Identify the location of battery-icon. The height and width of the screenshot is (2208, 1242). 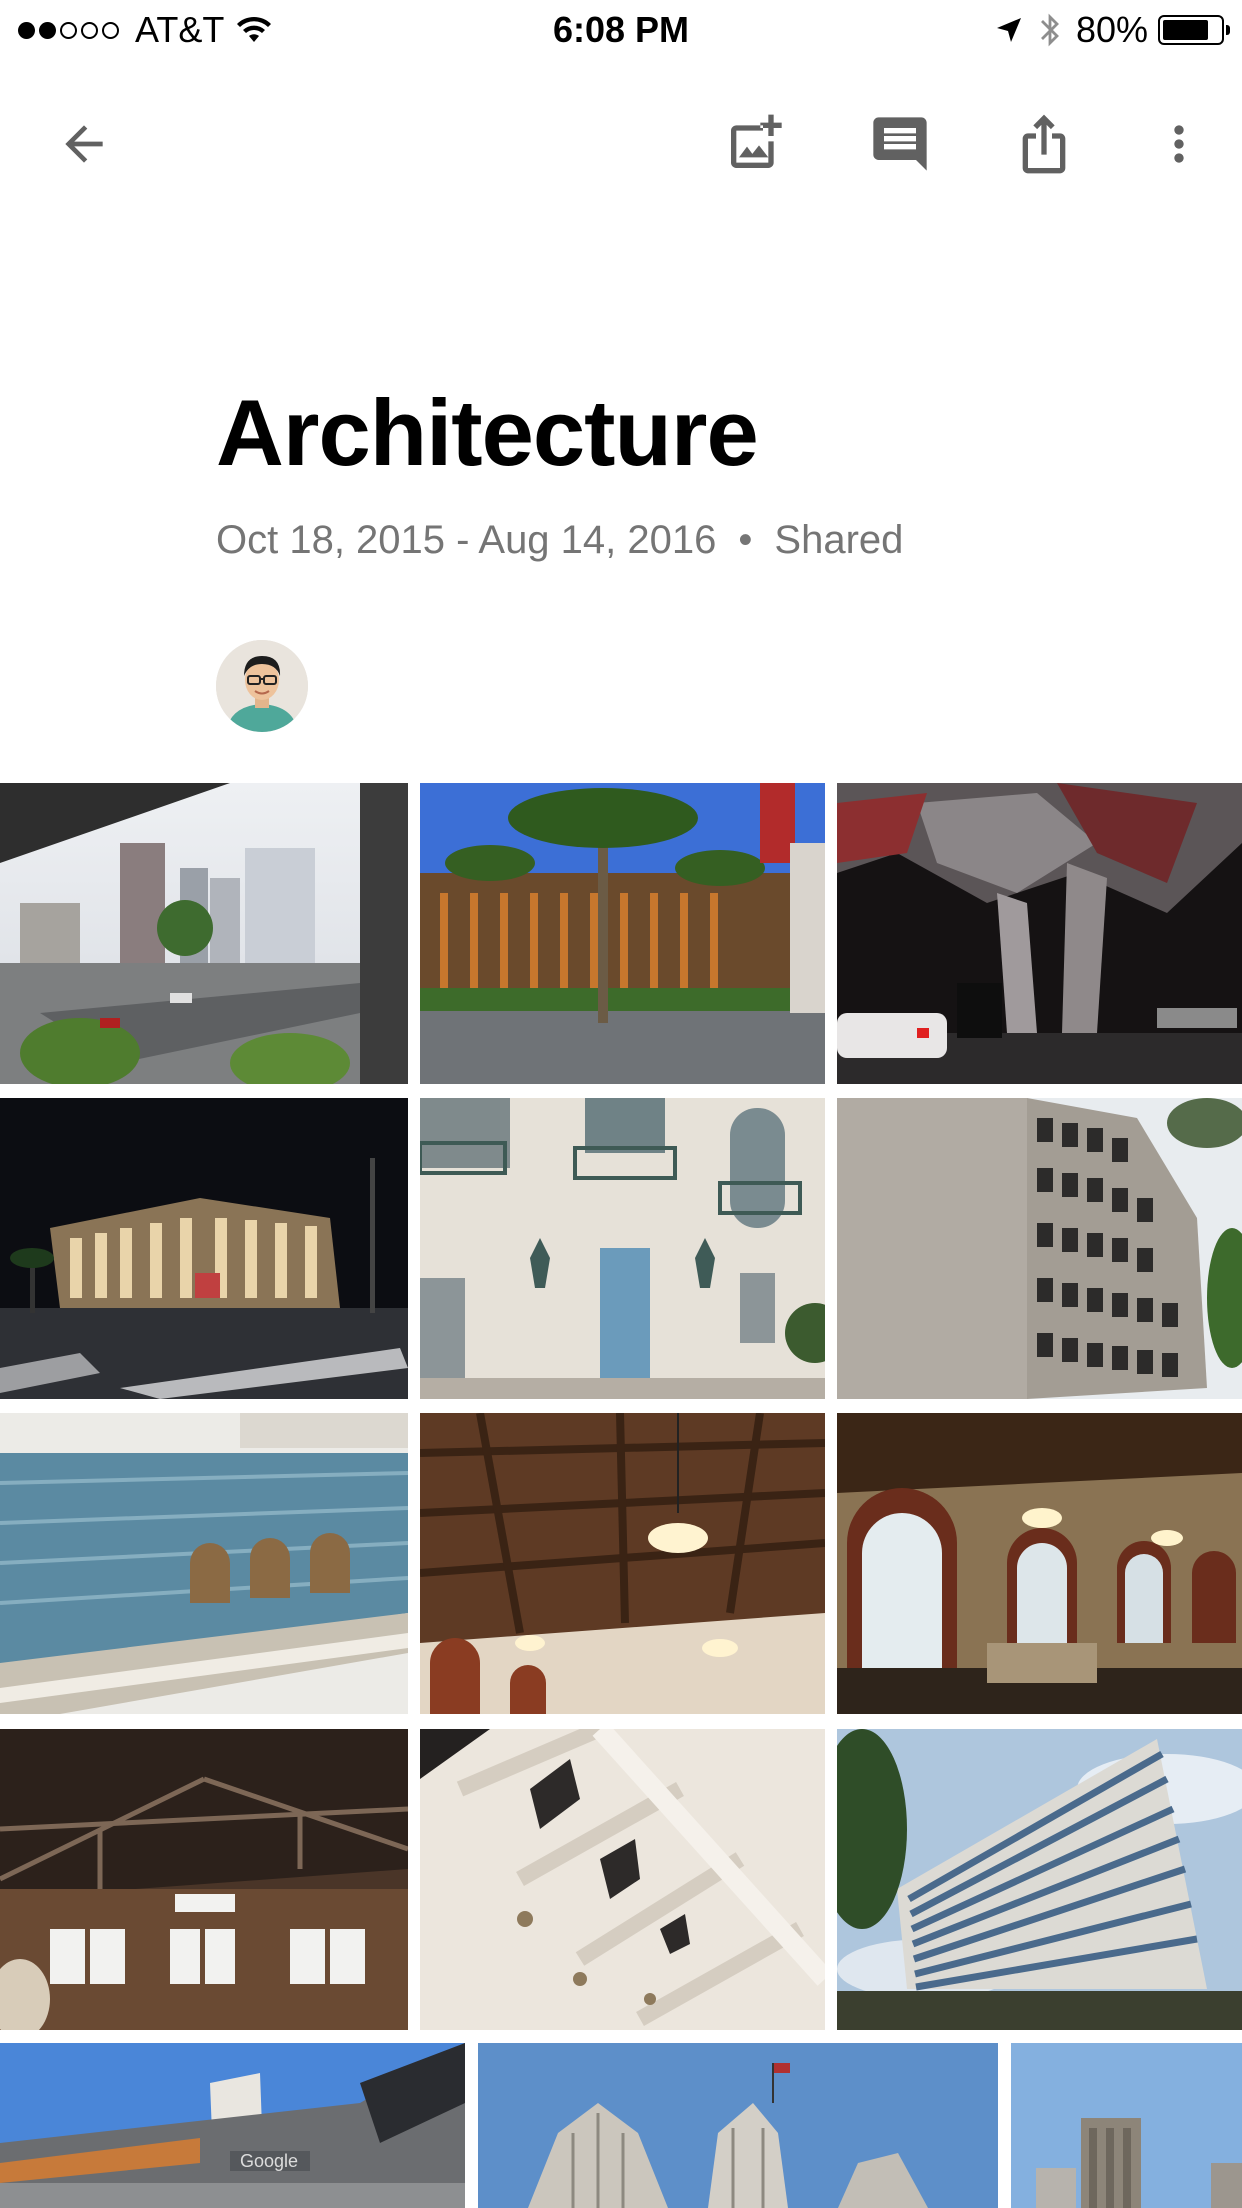
(1194, 30).